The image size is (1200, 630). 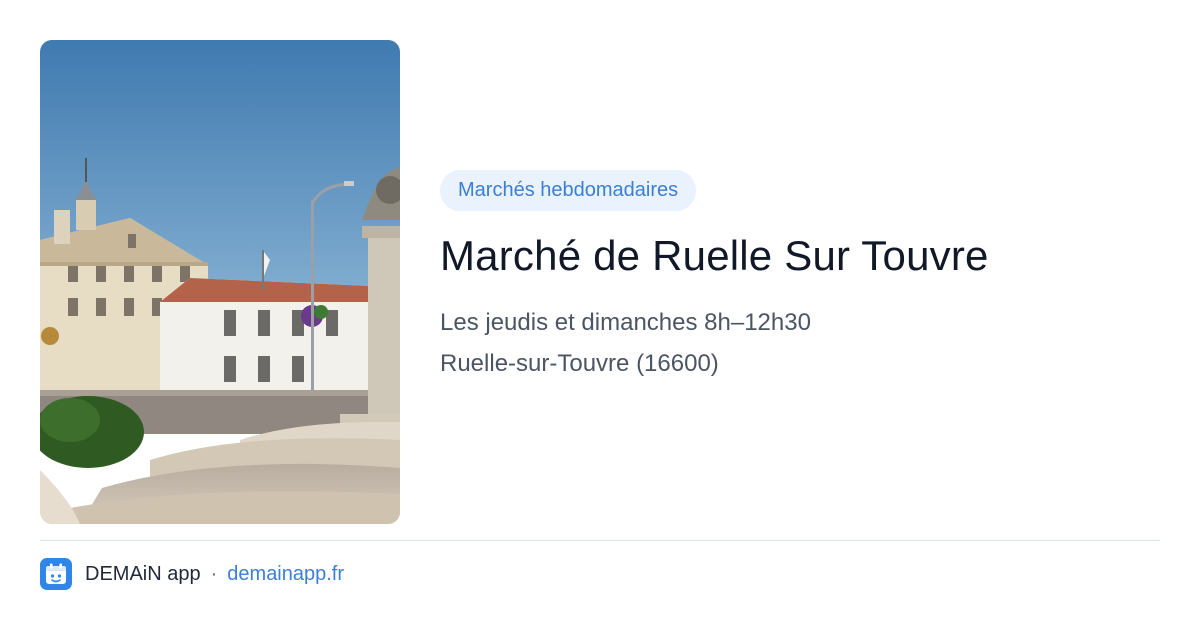 What do you see at coordinates (56, 574) in the screenshot?
I see `calendar-icon` at bounding box center [56, 574].